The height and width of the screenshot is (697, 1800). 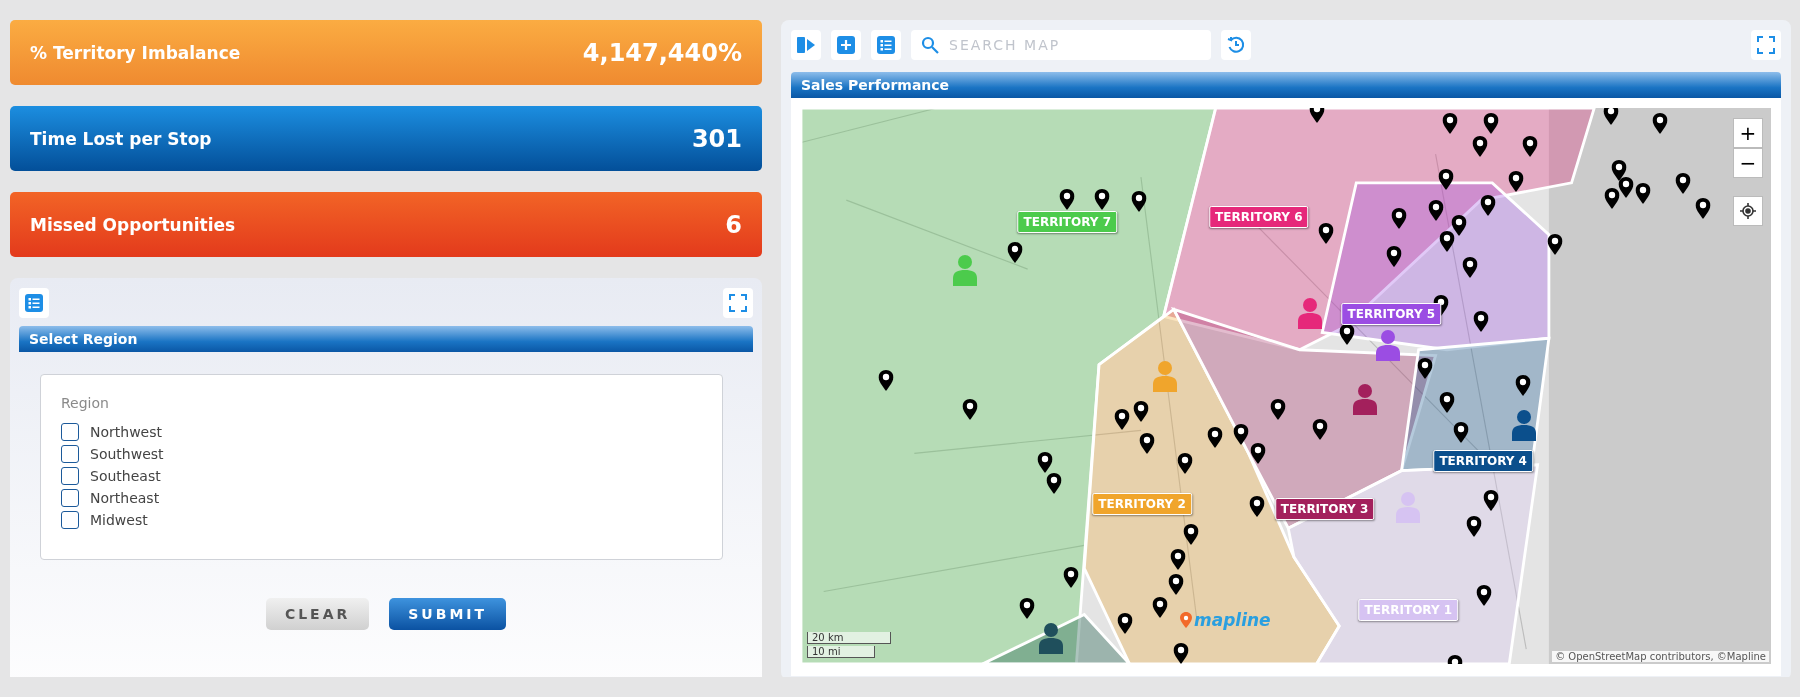 I want to click on scale-bar: 10 mi, so click(x=841, y=652).